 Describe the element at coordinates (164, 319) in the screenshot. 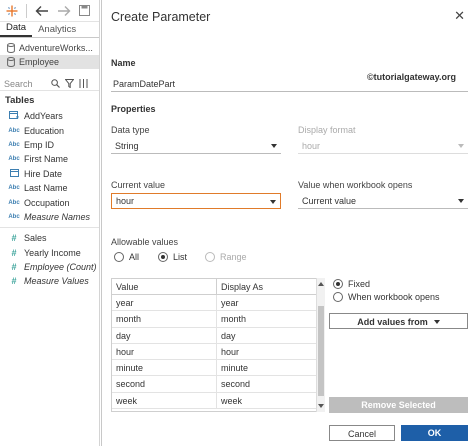

I see `value-cell: month` at that location.